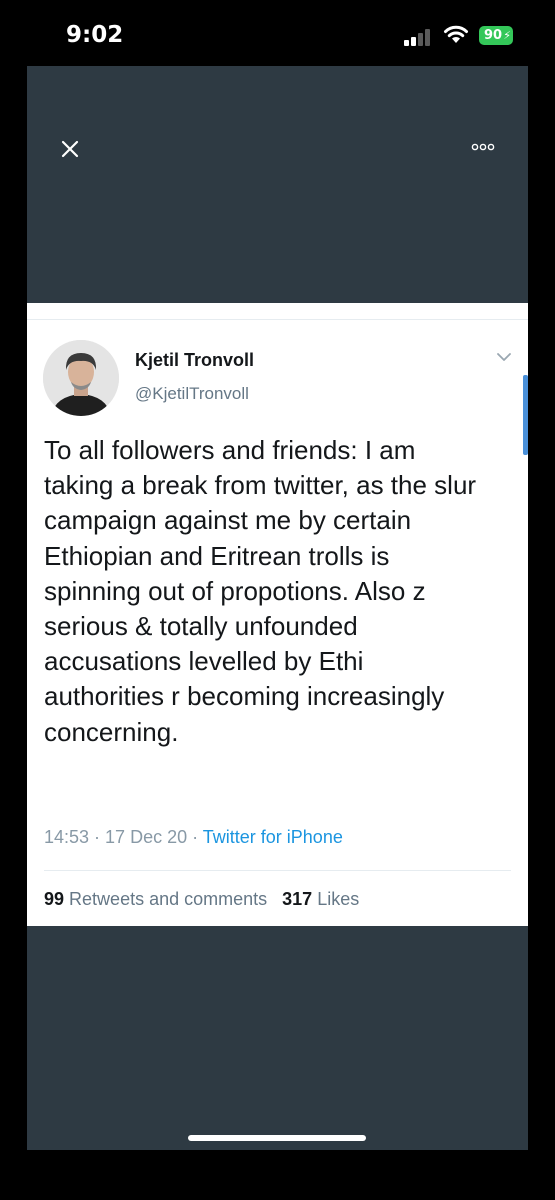 The height and width of the screenshot is (1200, 555). What do you see at coordinates (493, 35) in the screenshot?
I see `battery-level: 90` at bounding box center [493, 35].